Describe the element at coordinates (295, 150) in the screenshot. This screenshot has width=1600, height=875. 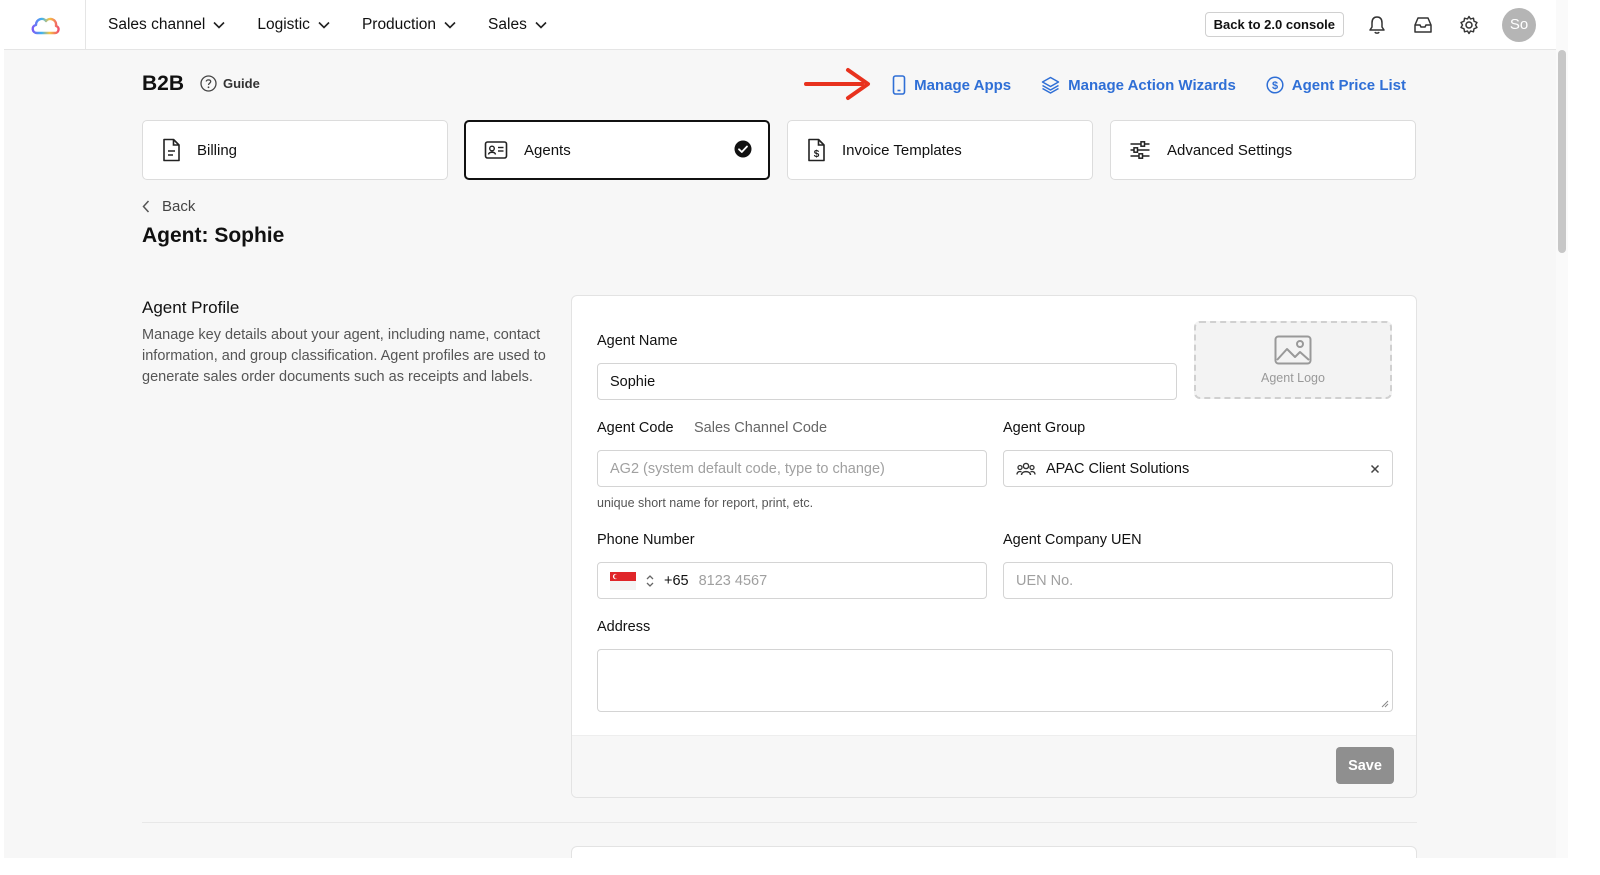
I see `tab-billing: Billing` at that location.